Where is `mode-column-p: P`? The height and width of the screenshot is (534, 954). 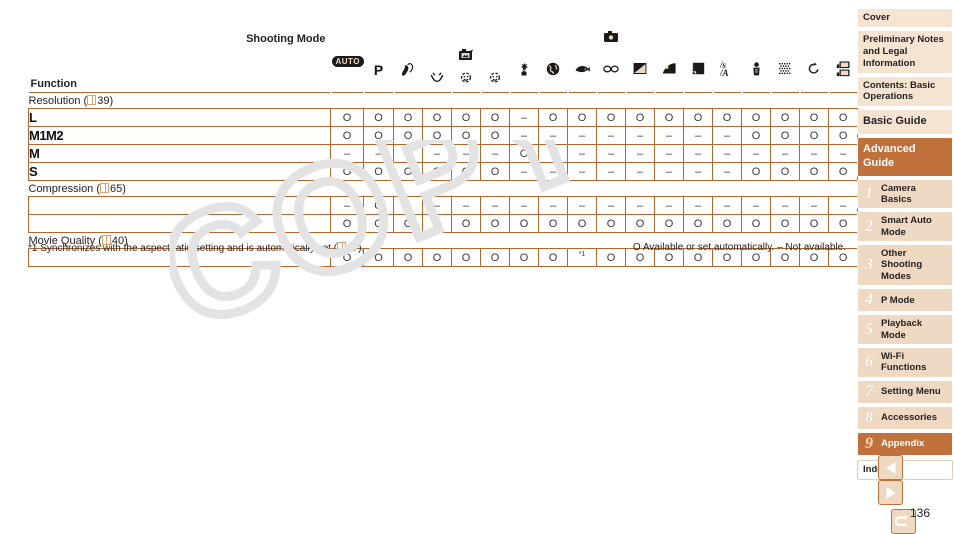 mode-column-p: P is located at coordinates (378, 70).